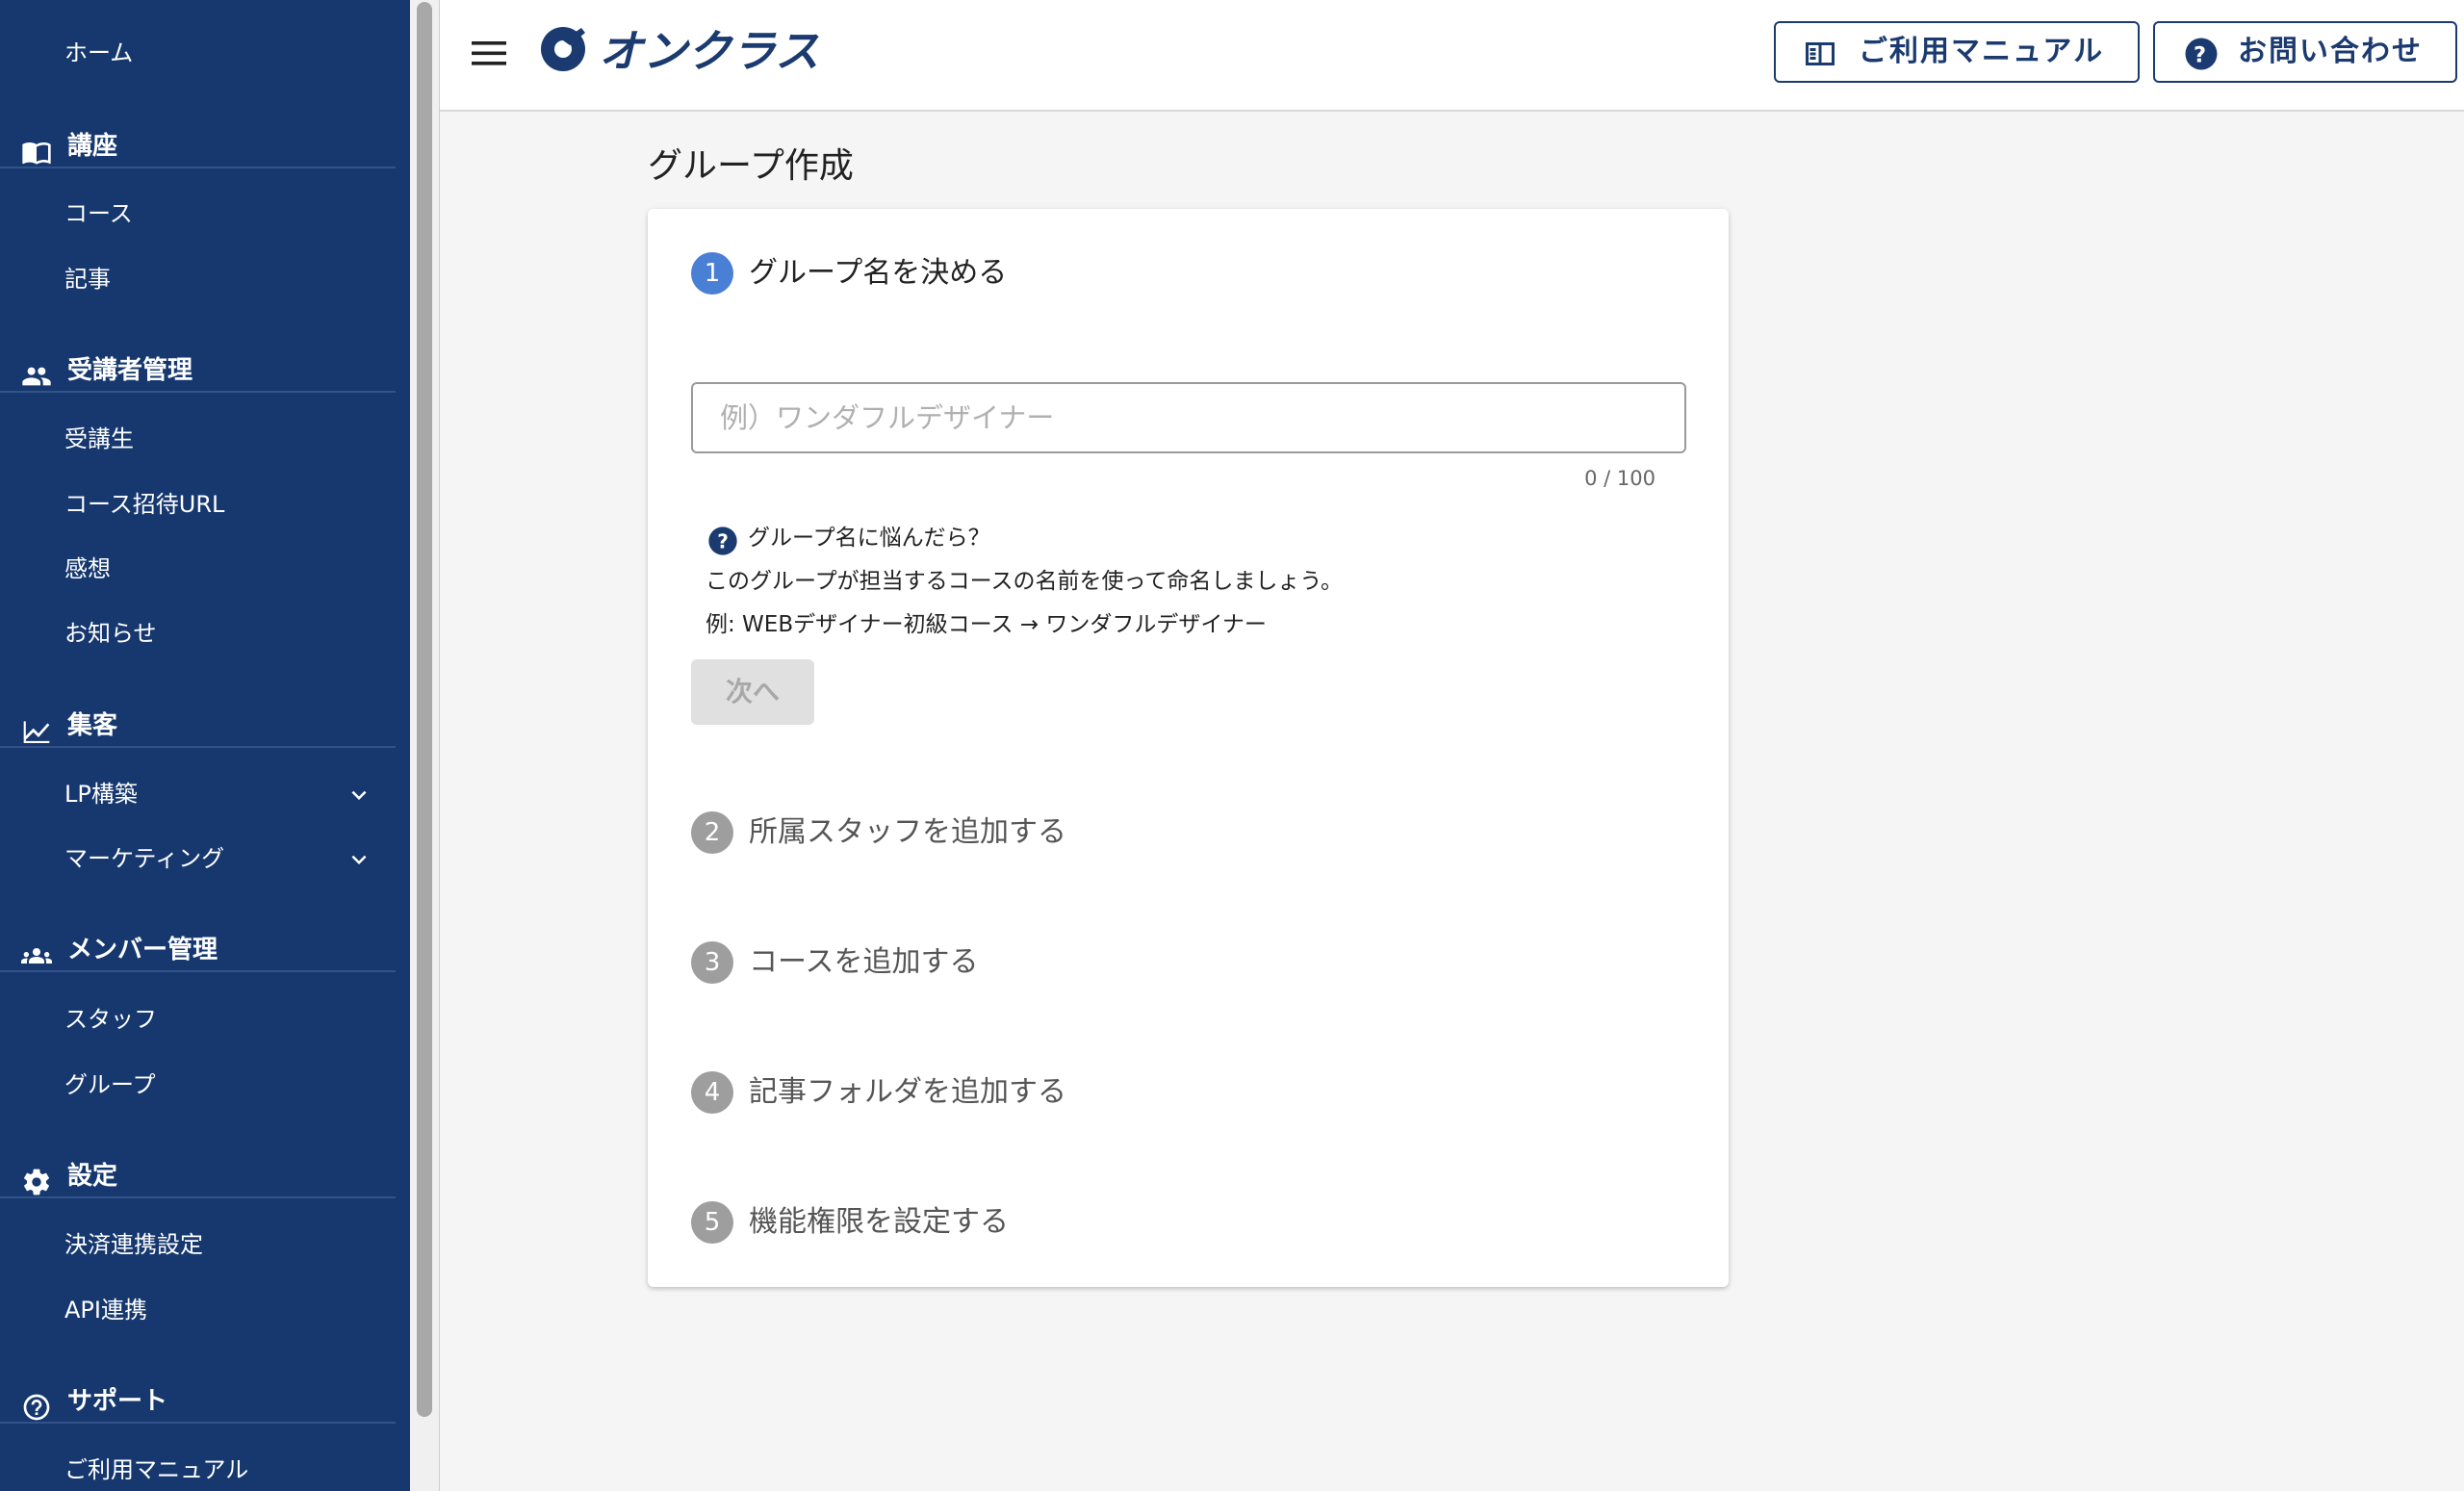 This screenshot has width=2464, height=1491. What do you see at coordinates (1982, 51) in the screenshot?
I see `user-manual-label: ご利用マニュアル` at bounding box center [1982, 51].